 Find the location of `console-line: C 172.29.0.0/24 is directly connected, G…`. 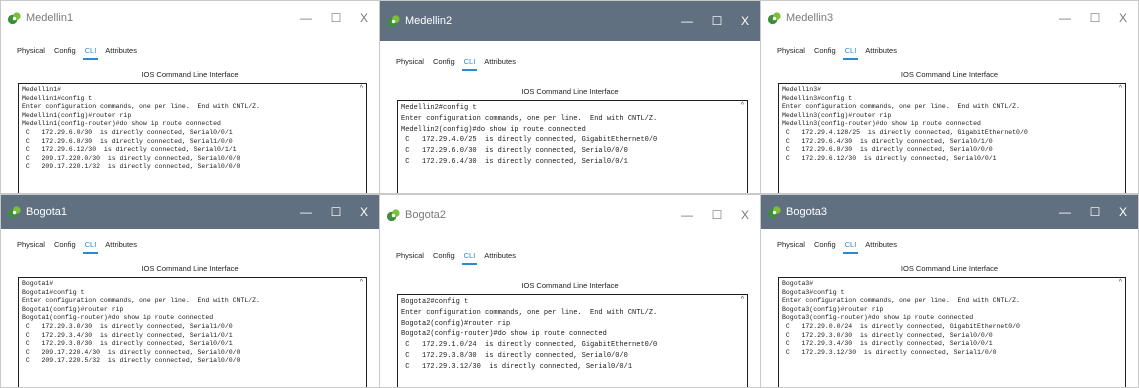

console-line: C 172.29.0.0/24 is directly connected, G… is located at coordinates (901, 326).